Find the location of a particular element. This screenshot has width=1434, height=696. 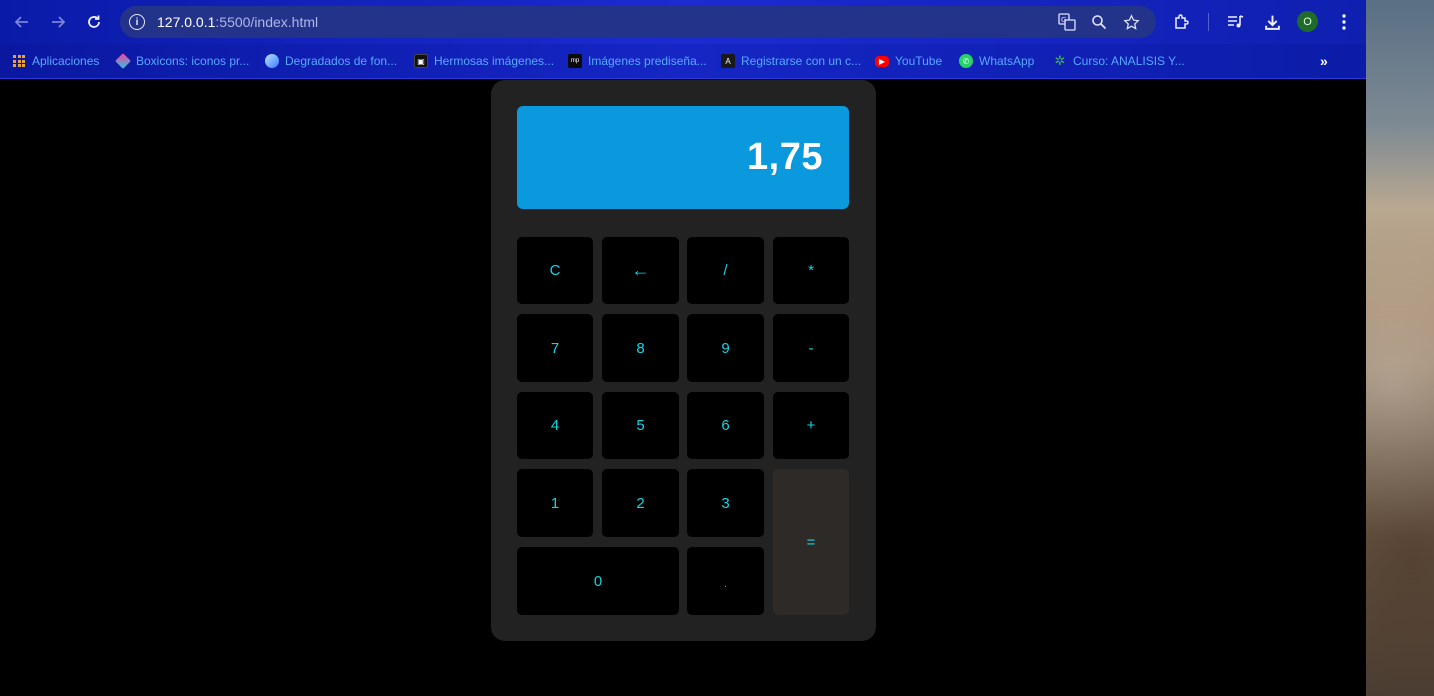

key-8: 8 is located at coordinates (640, 348).